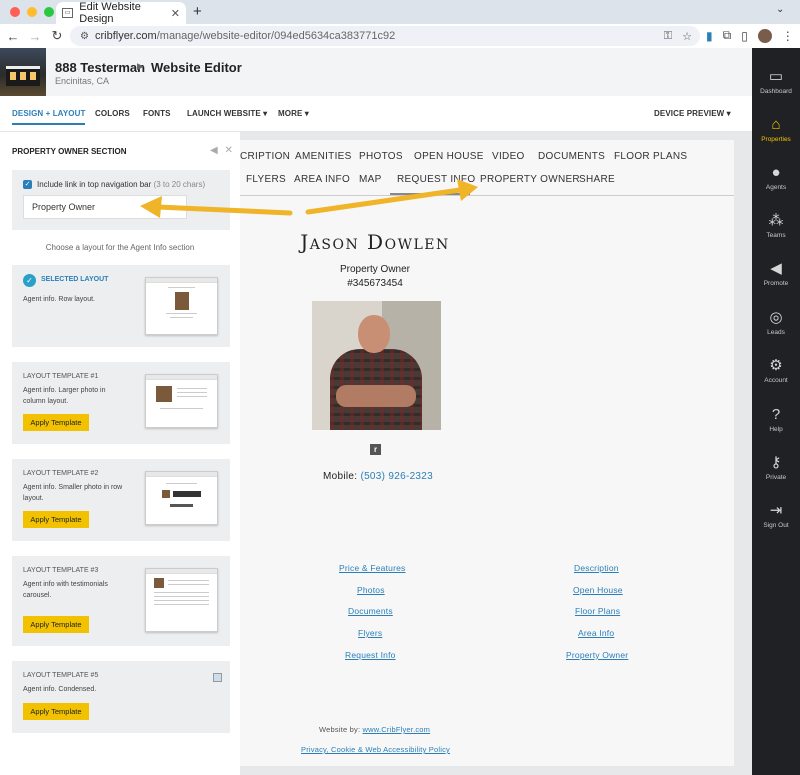 Image resolution: width=800 pixels, height=775 pixels. What do you see at coordinates (650, 156) in the screenshot?
I see `preview-nav-link: FLOOR PLANS` at bounding box center [650, 156].